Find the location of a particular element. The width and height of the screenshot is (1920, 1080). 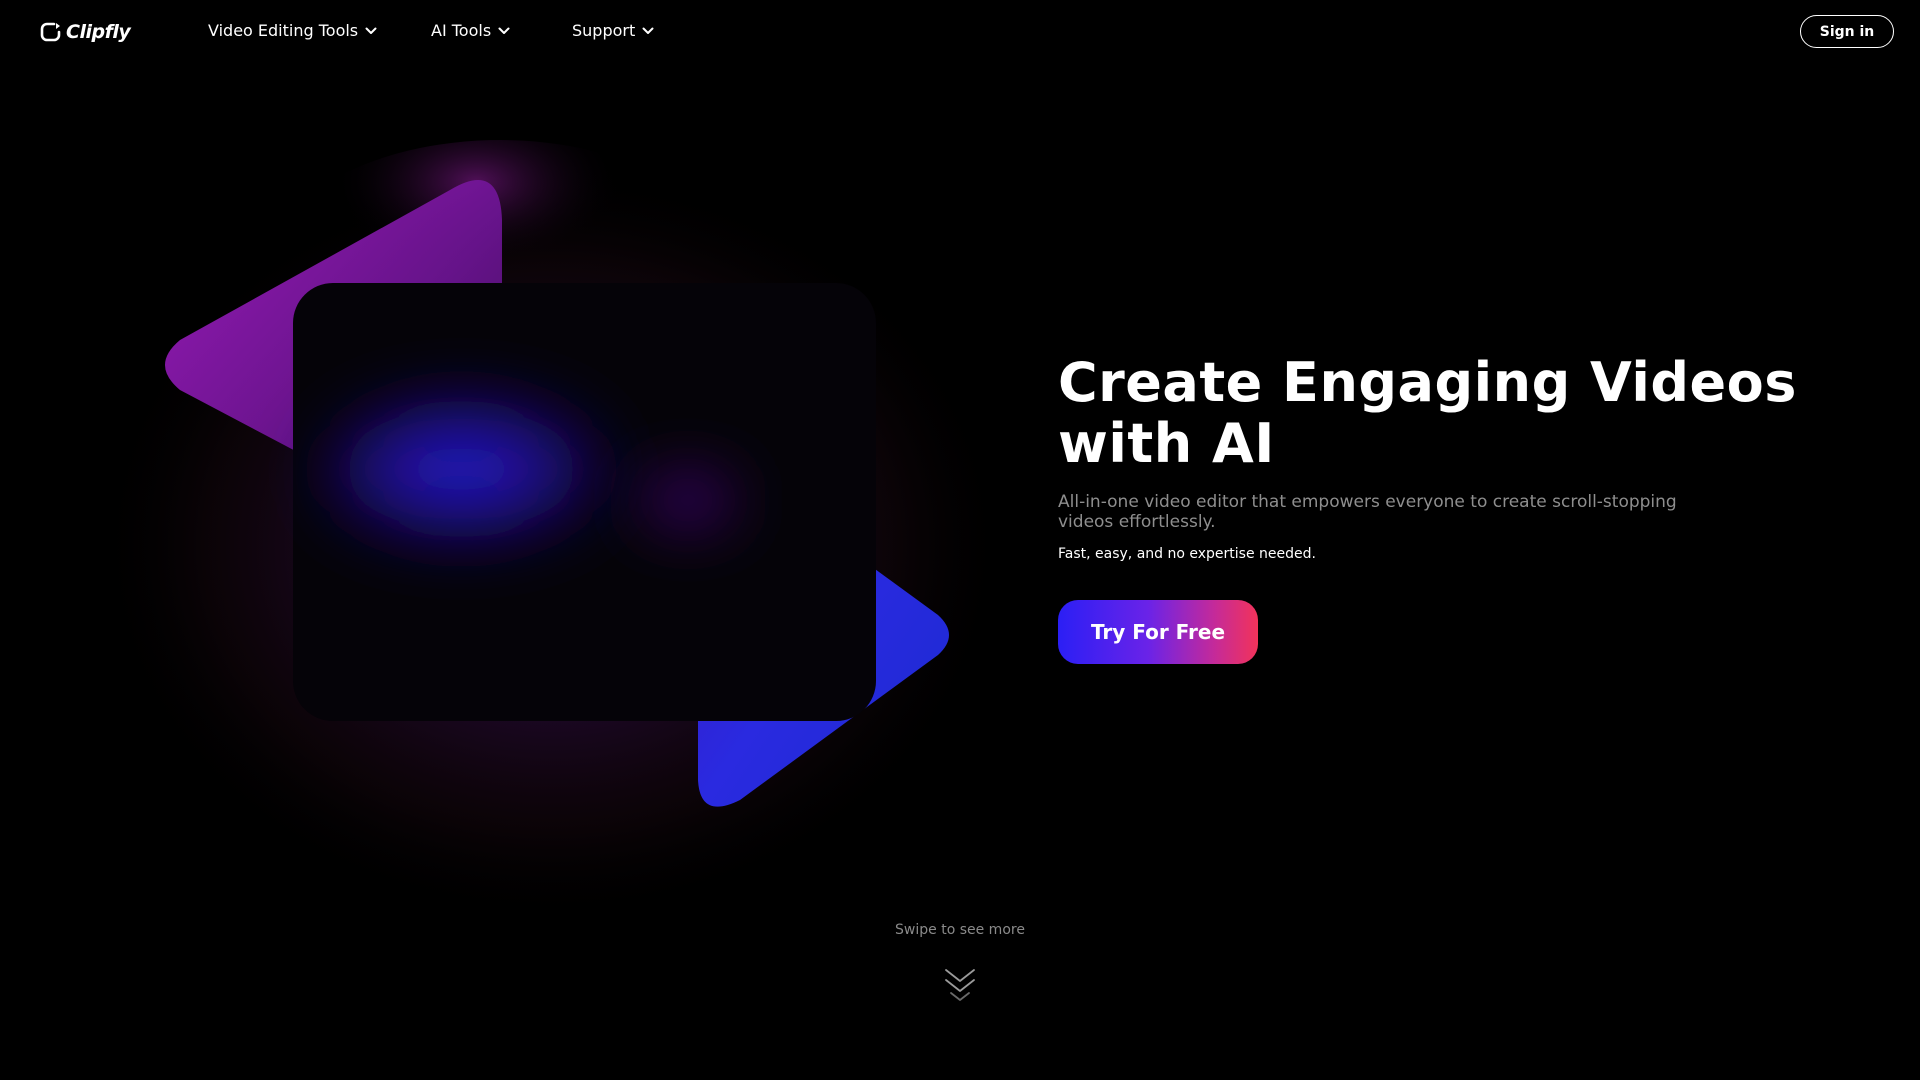

sign-in-button: Sign in is located at coordinates (1847, 31).